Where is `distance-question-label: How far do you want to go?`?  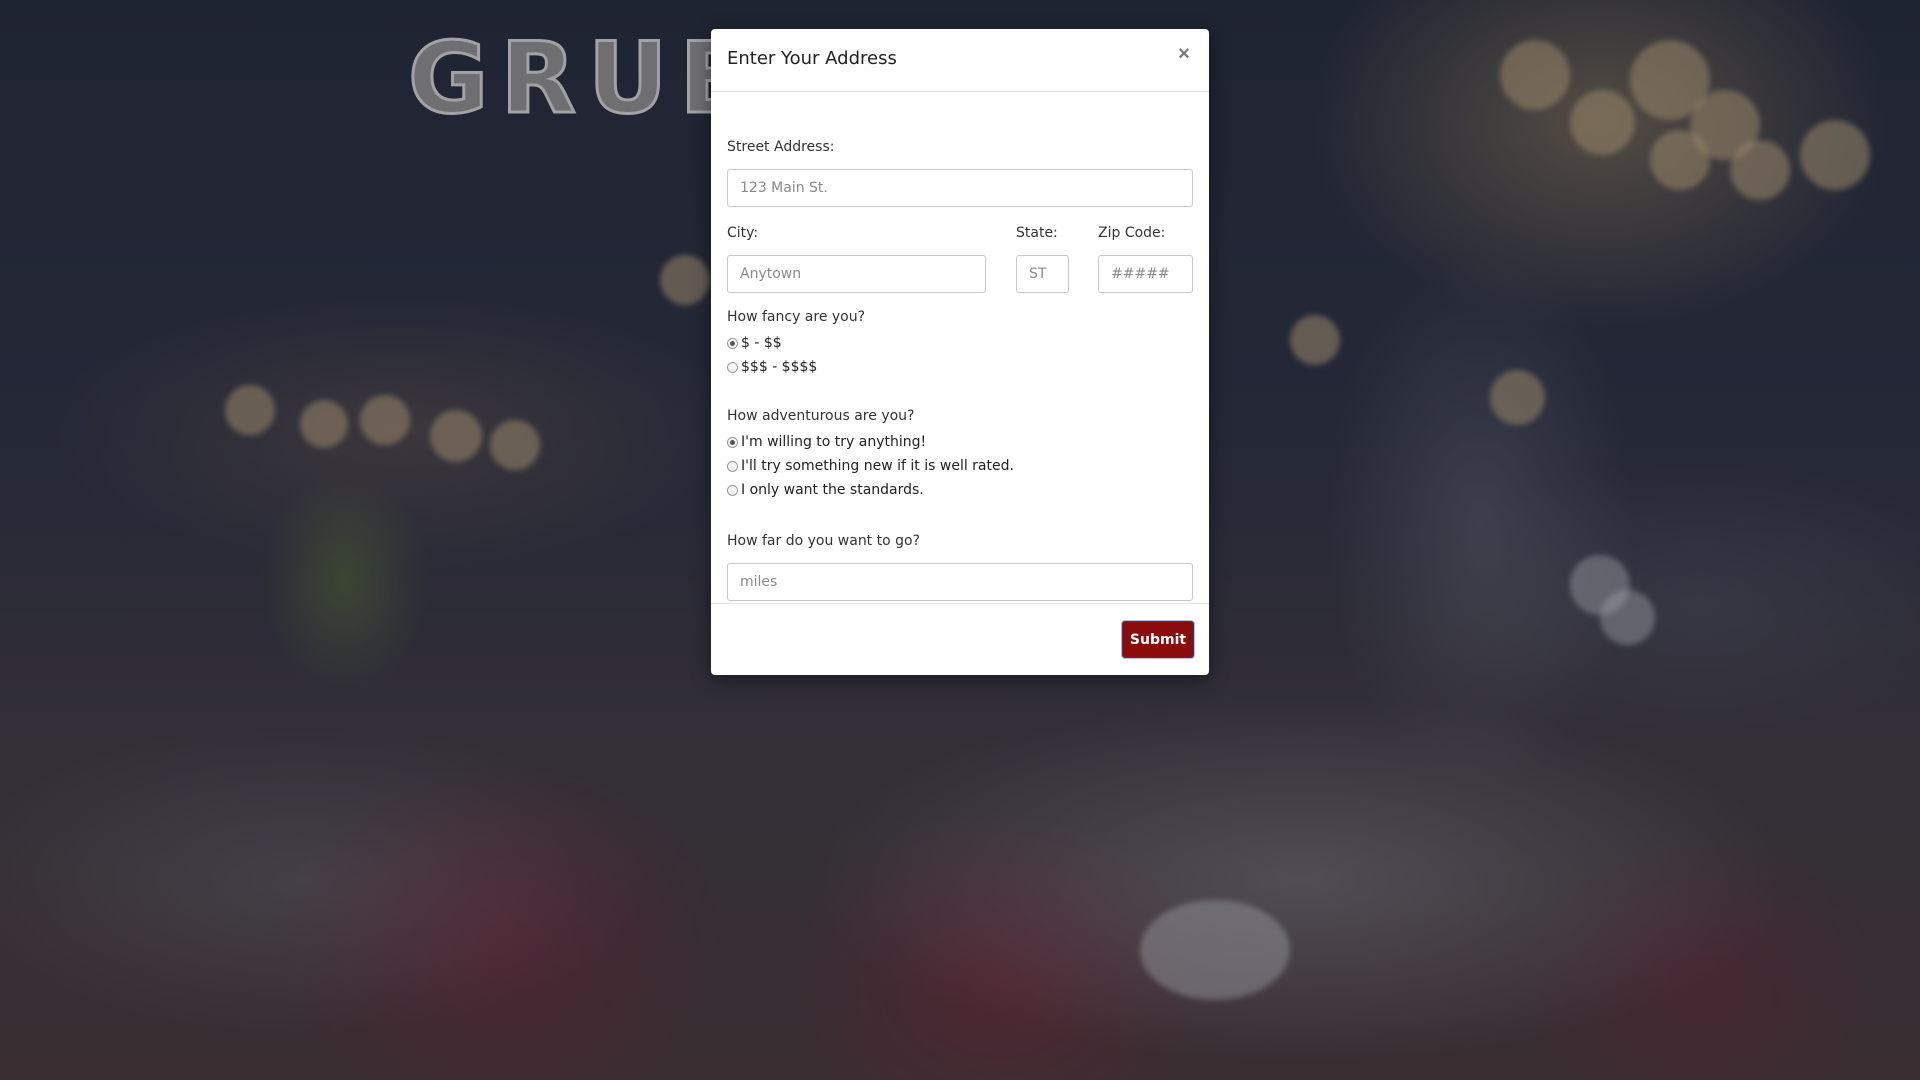 distance-question-label: How far do you want to go? is located at coordinates (824, 541).